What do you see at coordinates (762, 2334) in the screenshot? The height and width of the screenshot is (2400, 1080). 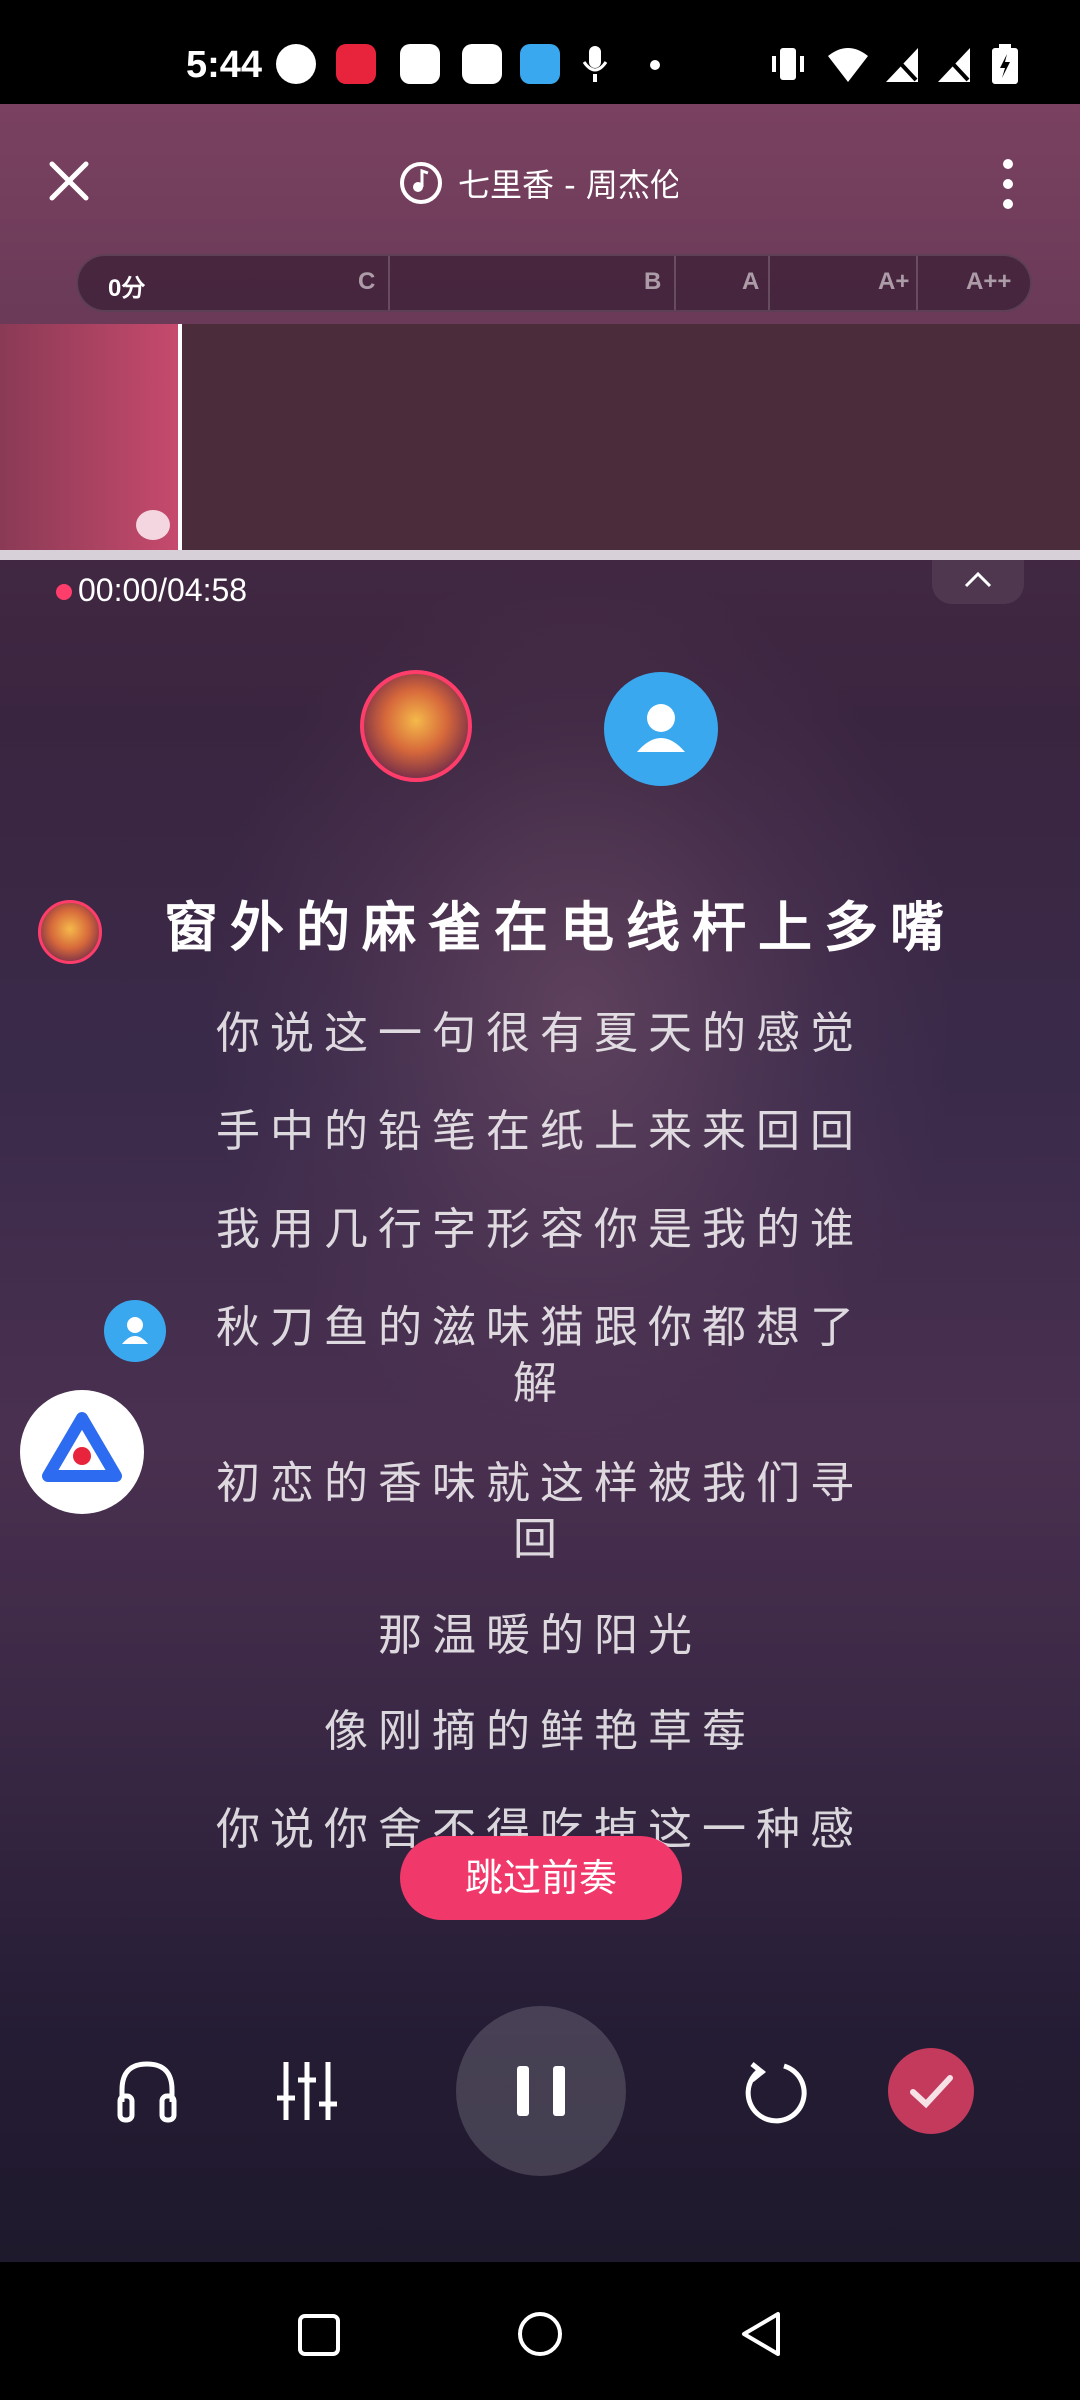 I see `back-icon` at bounding box center [762, 2334].